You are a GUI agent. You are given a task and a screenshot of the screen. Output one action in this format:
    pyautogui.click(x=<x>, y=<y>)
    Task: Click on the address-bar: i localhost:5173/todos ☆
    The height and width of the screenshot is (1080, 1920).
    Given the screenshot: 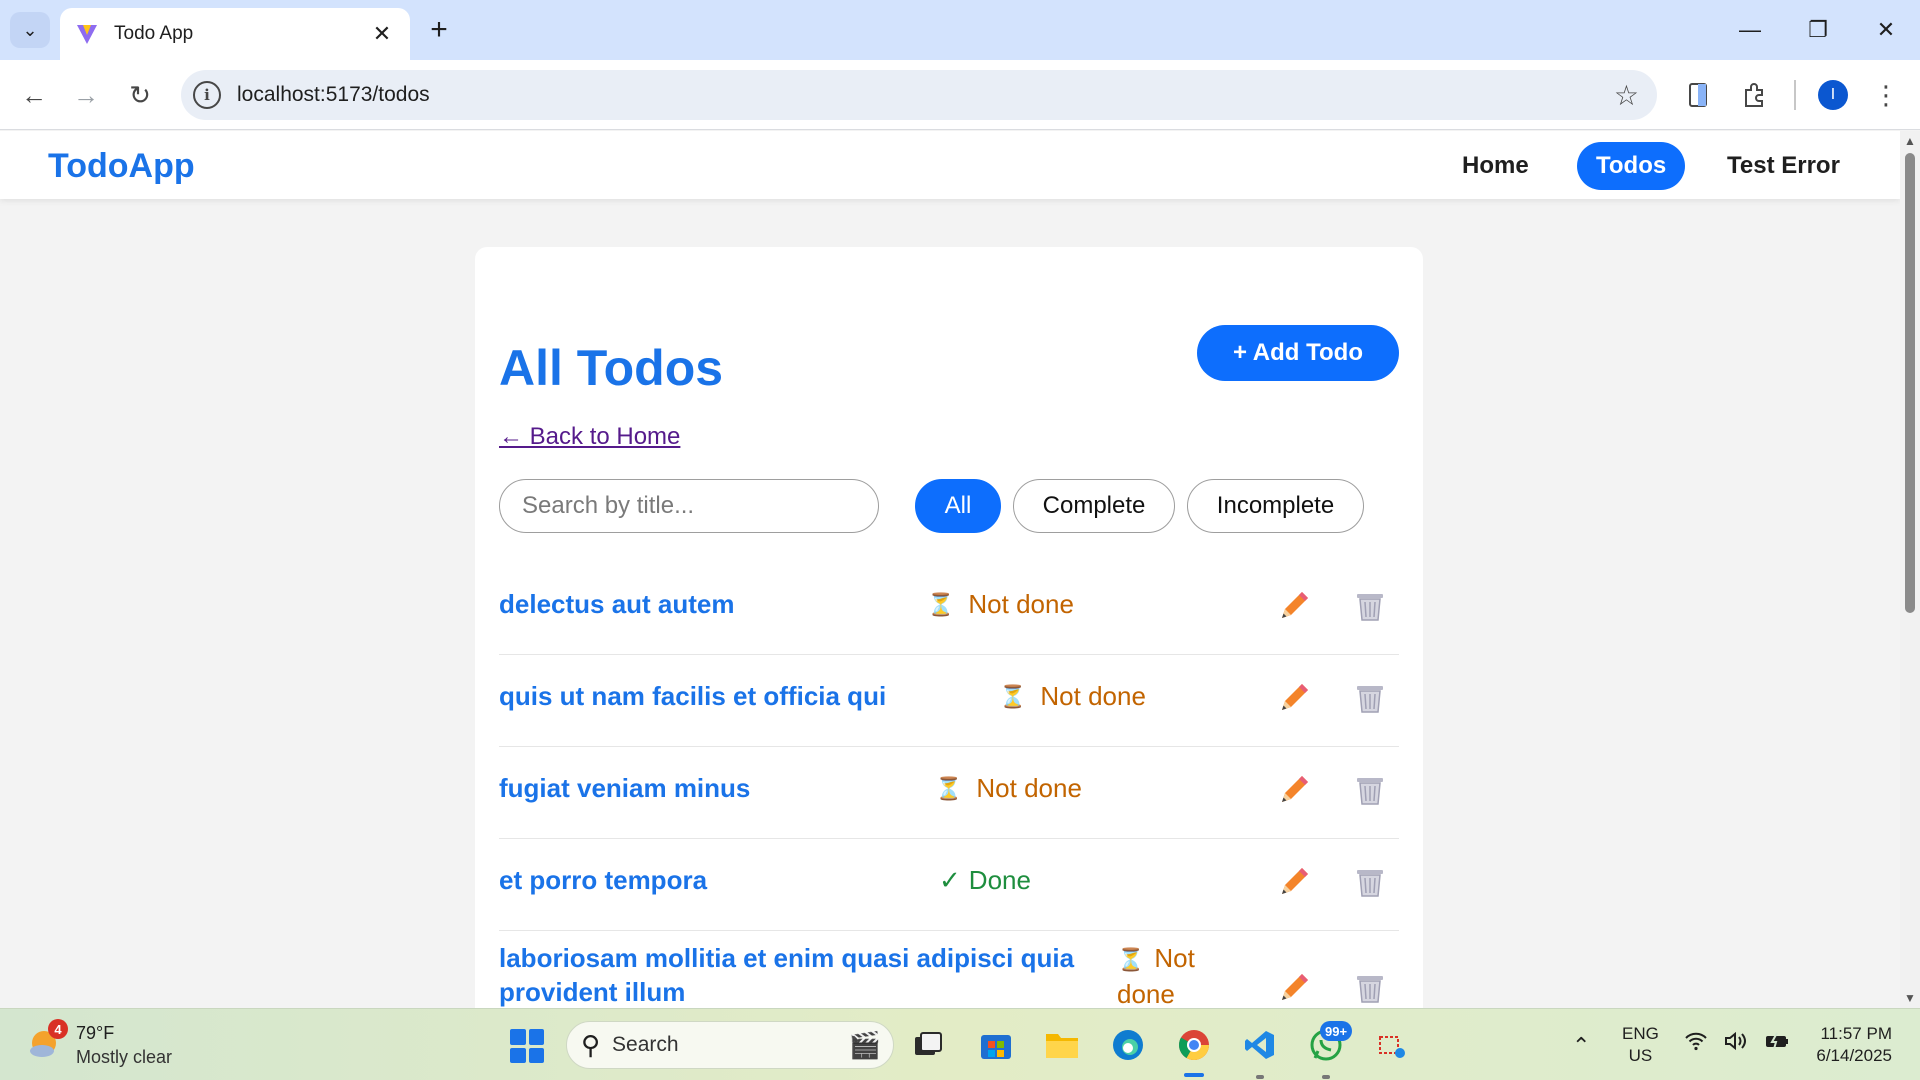 What is the action you would take?
    pyautogui.click(x=919, y=95)
    